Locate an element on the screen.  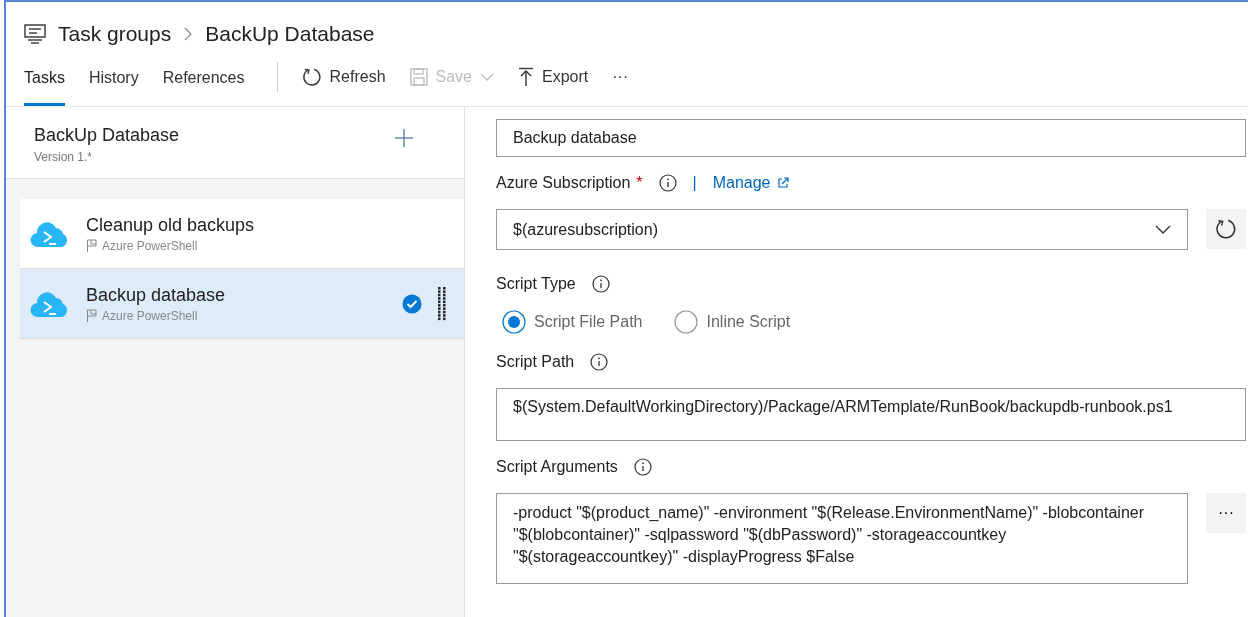
chevron-right-icon is located at coordinates (188, 34).